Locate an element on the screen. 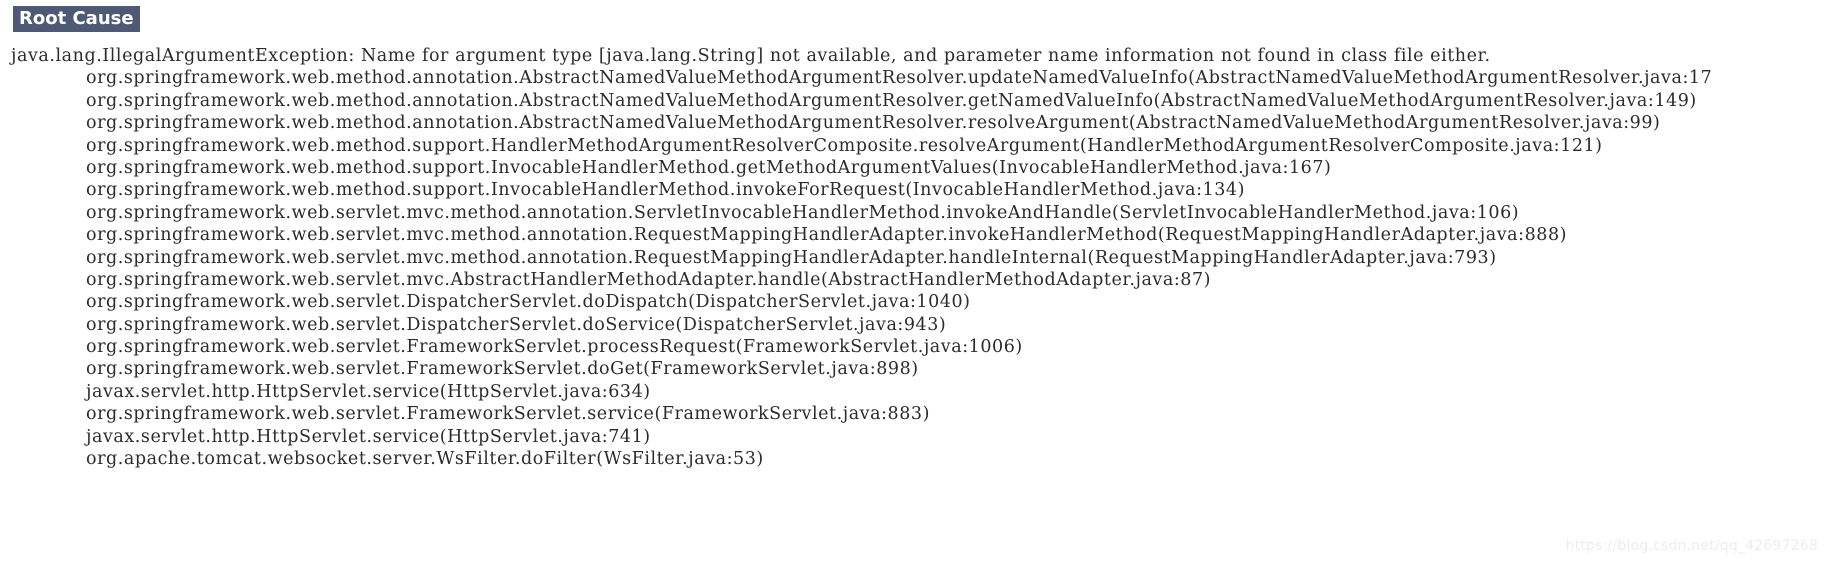 The height and width of the screenshot is (564, 1832). page-title: Root Cause is located at coordinates (76, 19).